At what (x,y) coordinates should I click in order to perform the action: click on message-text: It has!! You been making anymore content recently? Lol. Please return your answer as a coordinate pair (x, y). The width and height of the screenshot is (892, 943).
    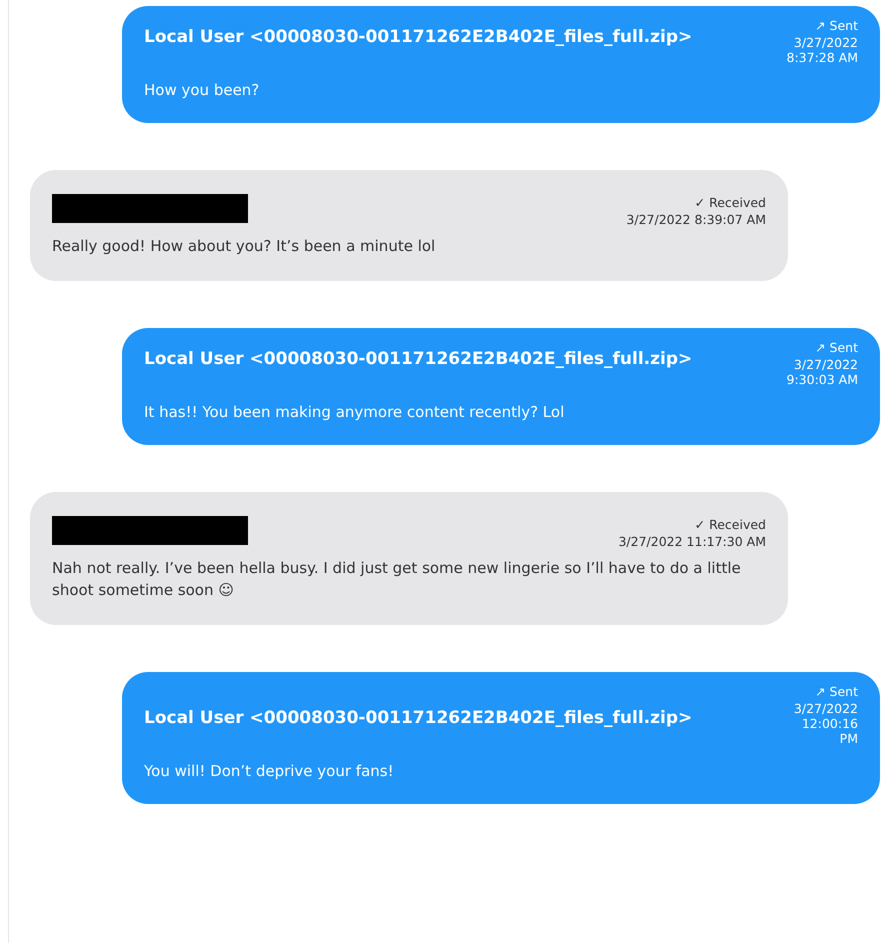
    Looking at the image, I should click on (355, 412).